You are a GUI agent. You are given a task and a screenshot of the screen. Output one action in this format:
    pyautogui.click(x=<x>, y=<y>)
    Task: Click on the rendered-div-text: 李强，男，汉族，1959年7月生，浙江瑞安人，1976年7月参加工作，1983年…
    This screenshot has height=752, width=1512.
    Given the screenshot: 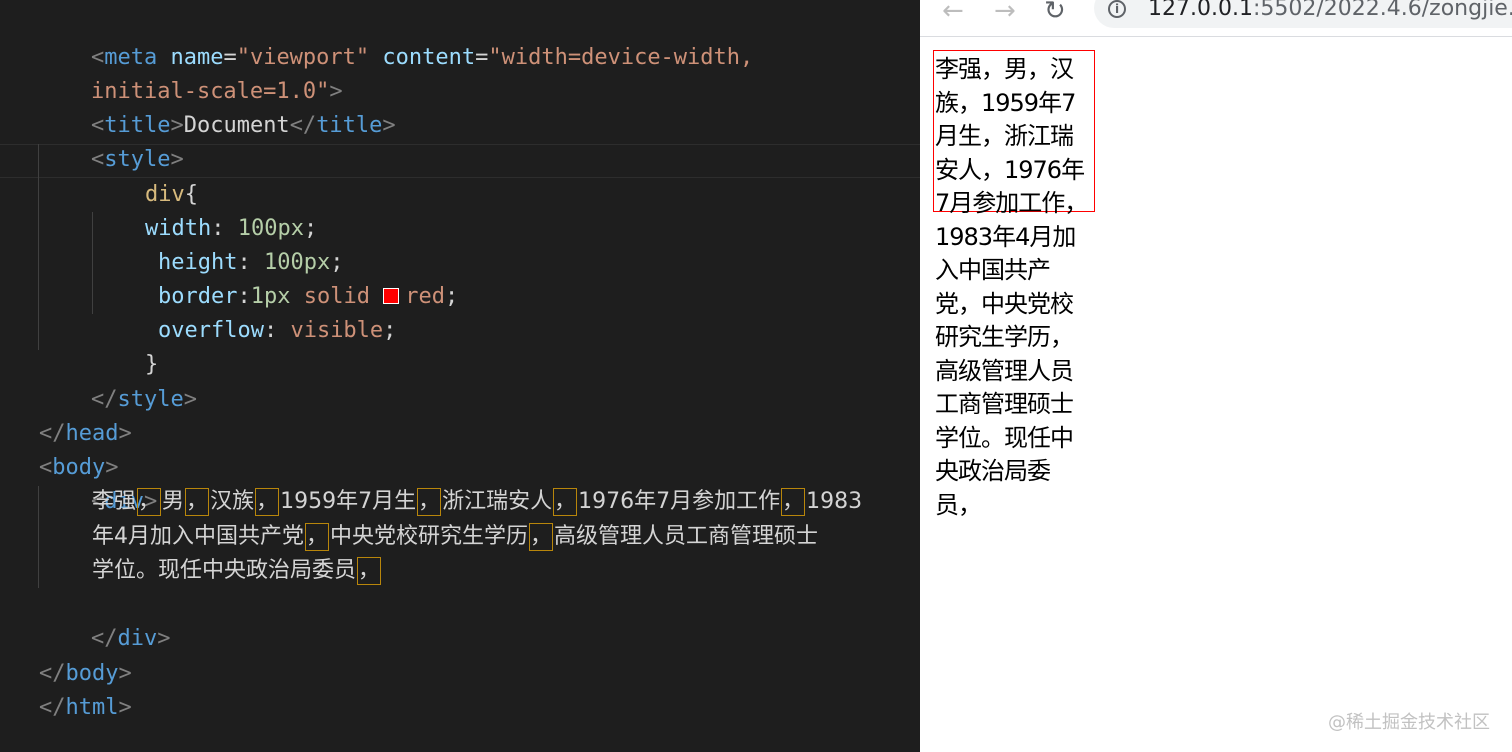 What is the action you would take?
    pyautogui.click(x=1011, y=287)
    